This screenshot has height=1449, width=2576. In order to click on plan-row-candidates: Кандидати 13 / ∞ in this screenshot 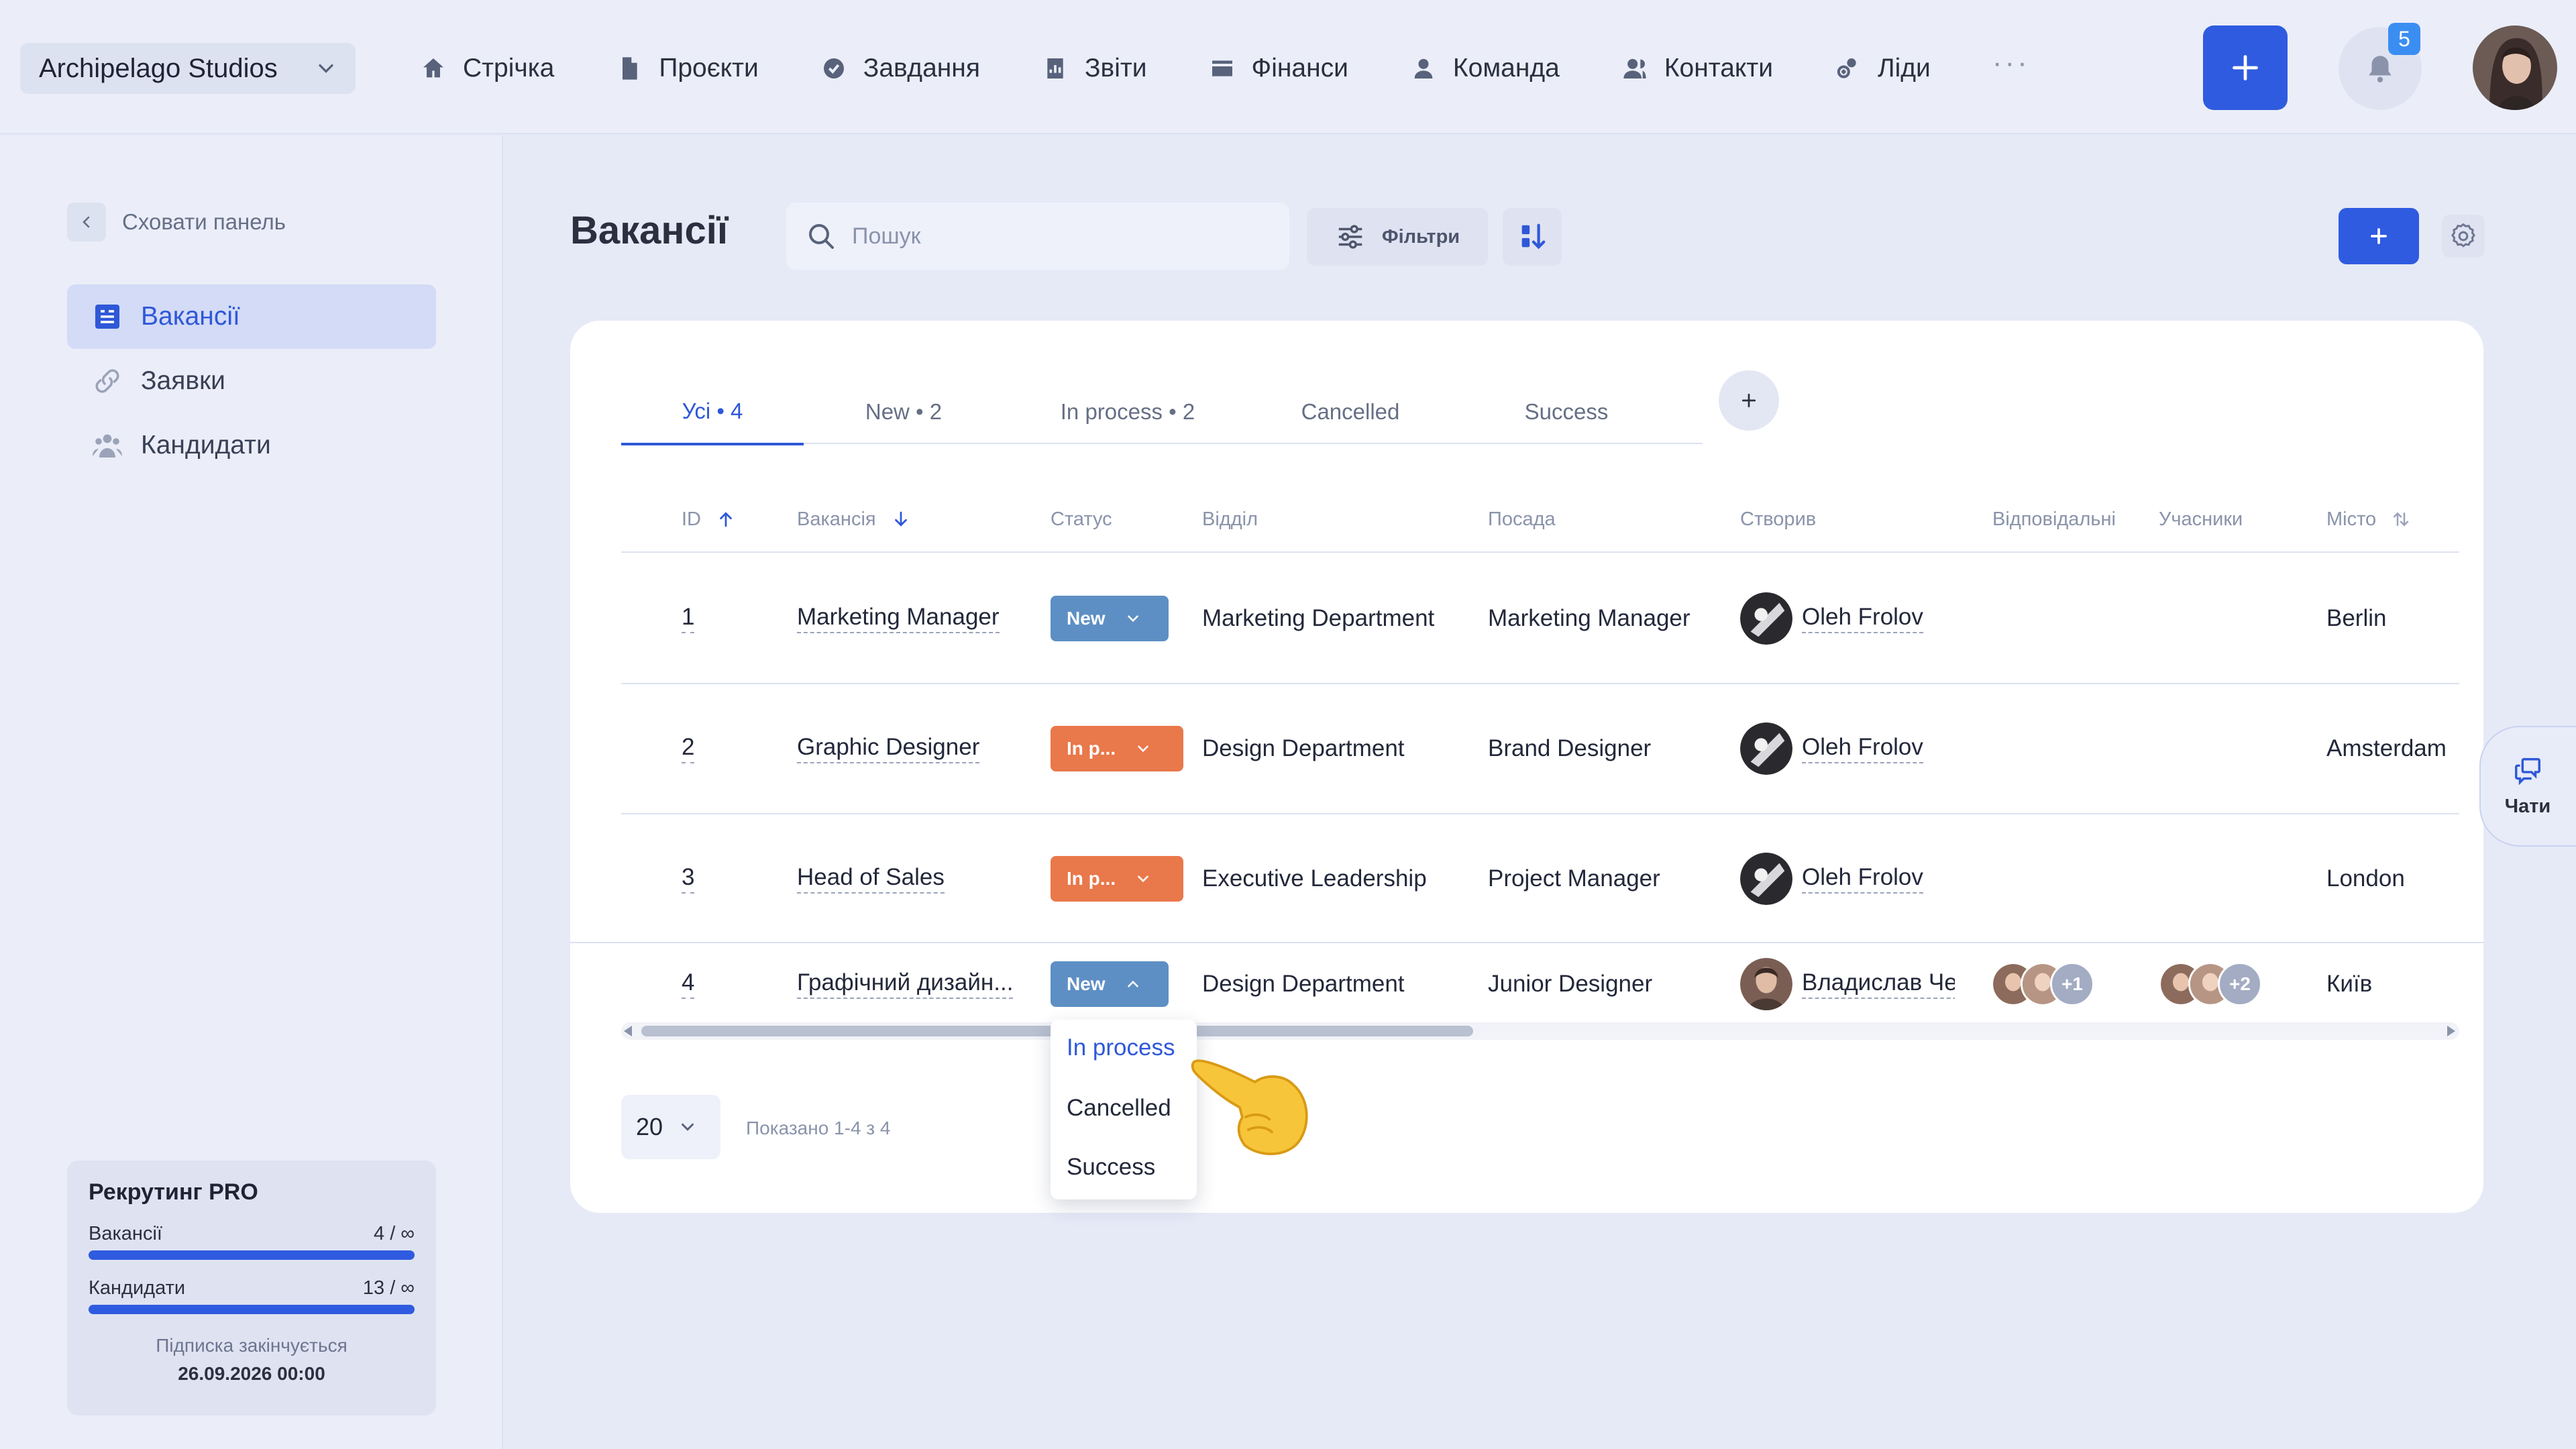, I will do `click(252, 1288)`.